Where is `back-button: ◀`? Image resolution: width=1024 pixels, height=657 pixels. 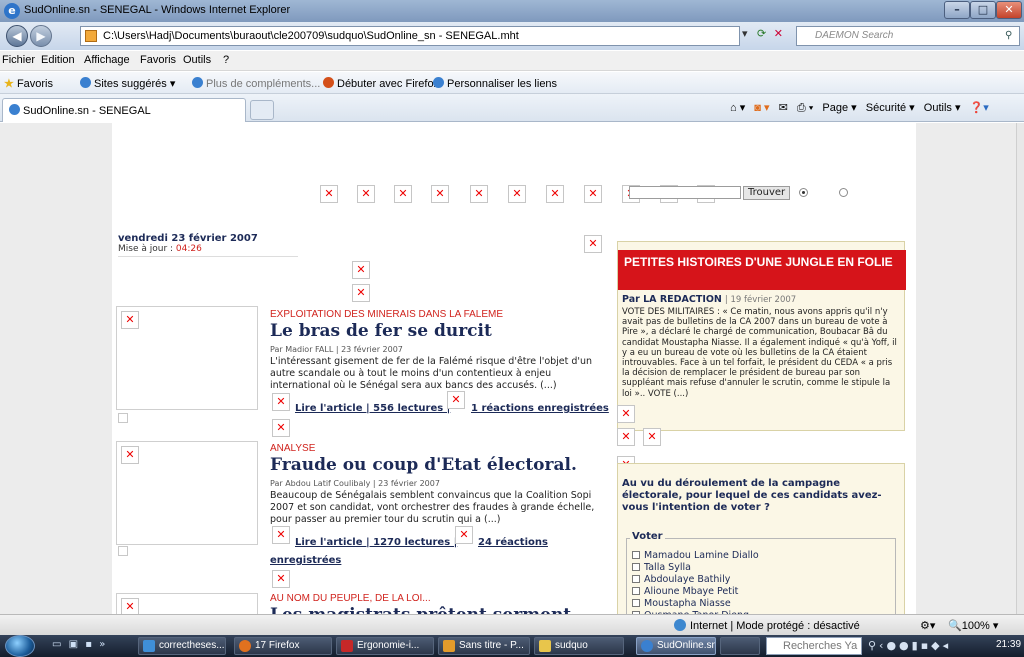 back-button: ◀ is located at coordinates (17, 36).